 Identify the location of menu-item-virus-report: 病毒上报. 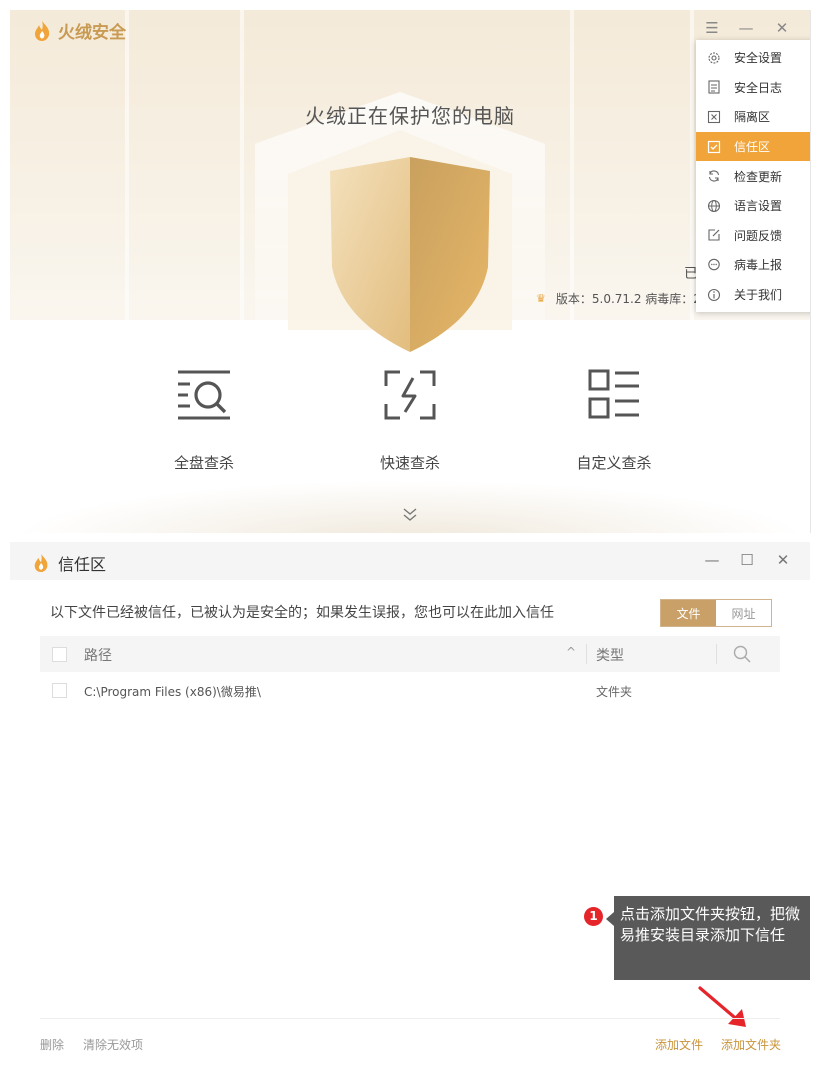
(753, 265).